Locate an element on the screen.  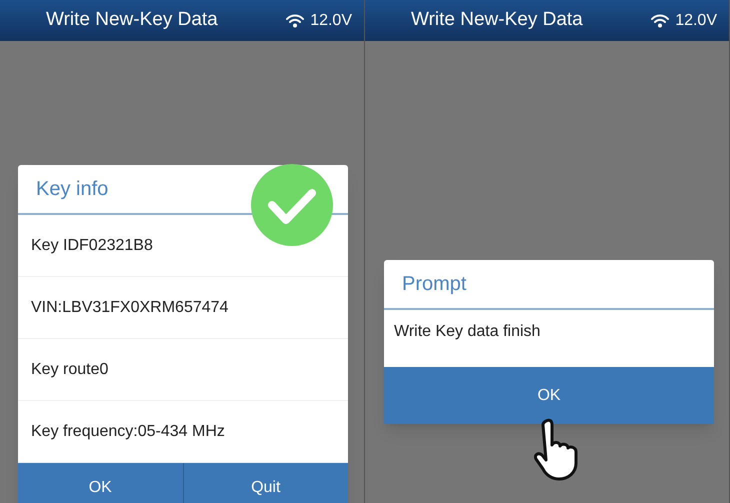
info-row-text: VIN:LBV31FX0XRM657474 is located at coordinates (129, 308).